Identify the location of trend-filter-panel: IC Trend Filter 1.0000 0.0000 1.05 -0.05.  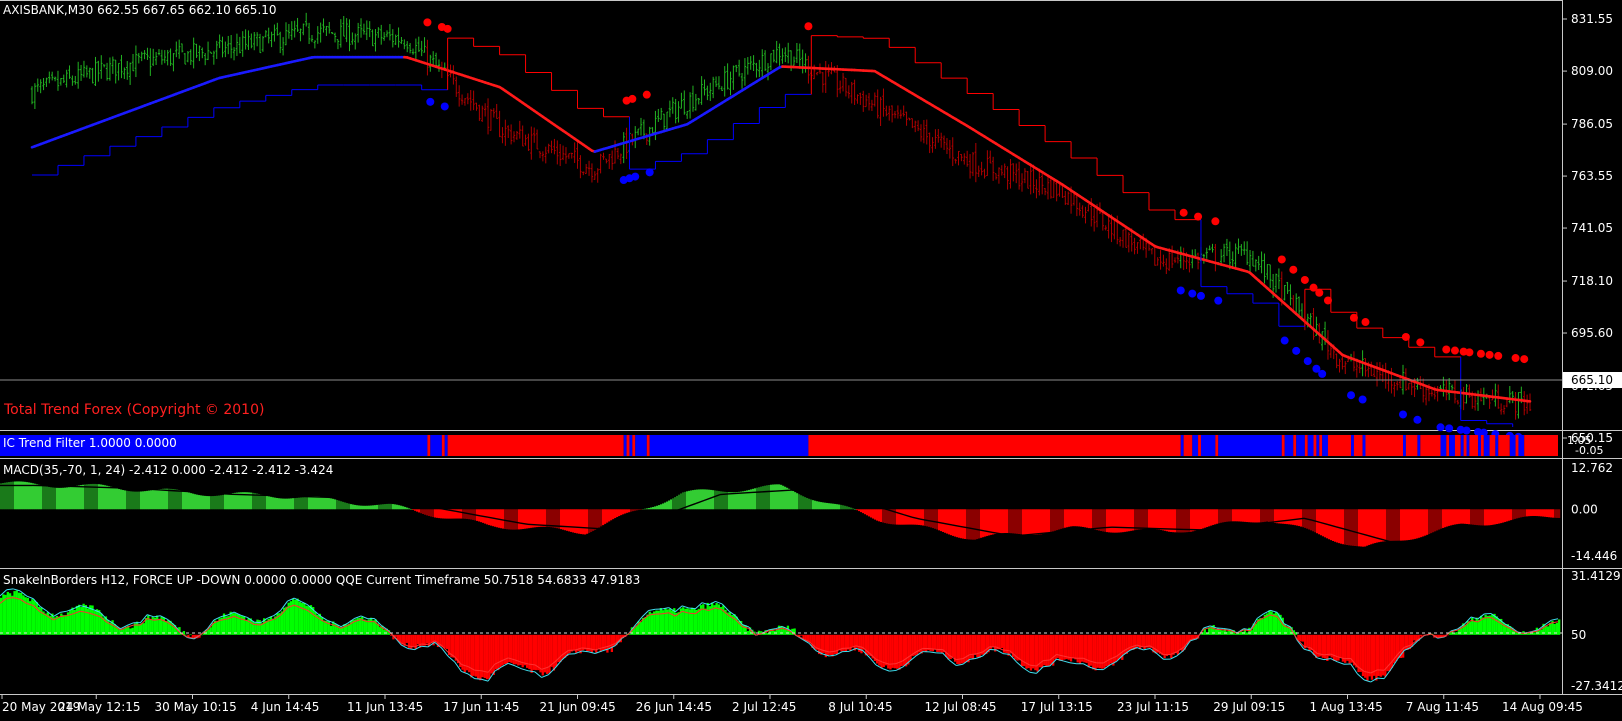
(811, 444).